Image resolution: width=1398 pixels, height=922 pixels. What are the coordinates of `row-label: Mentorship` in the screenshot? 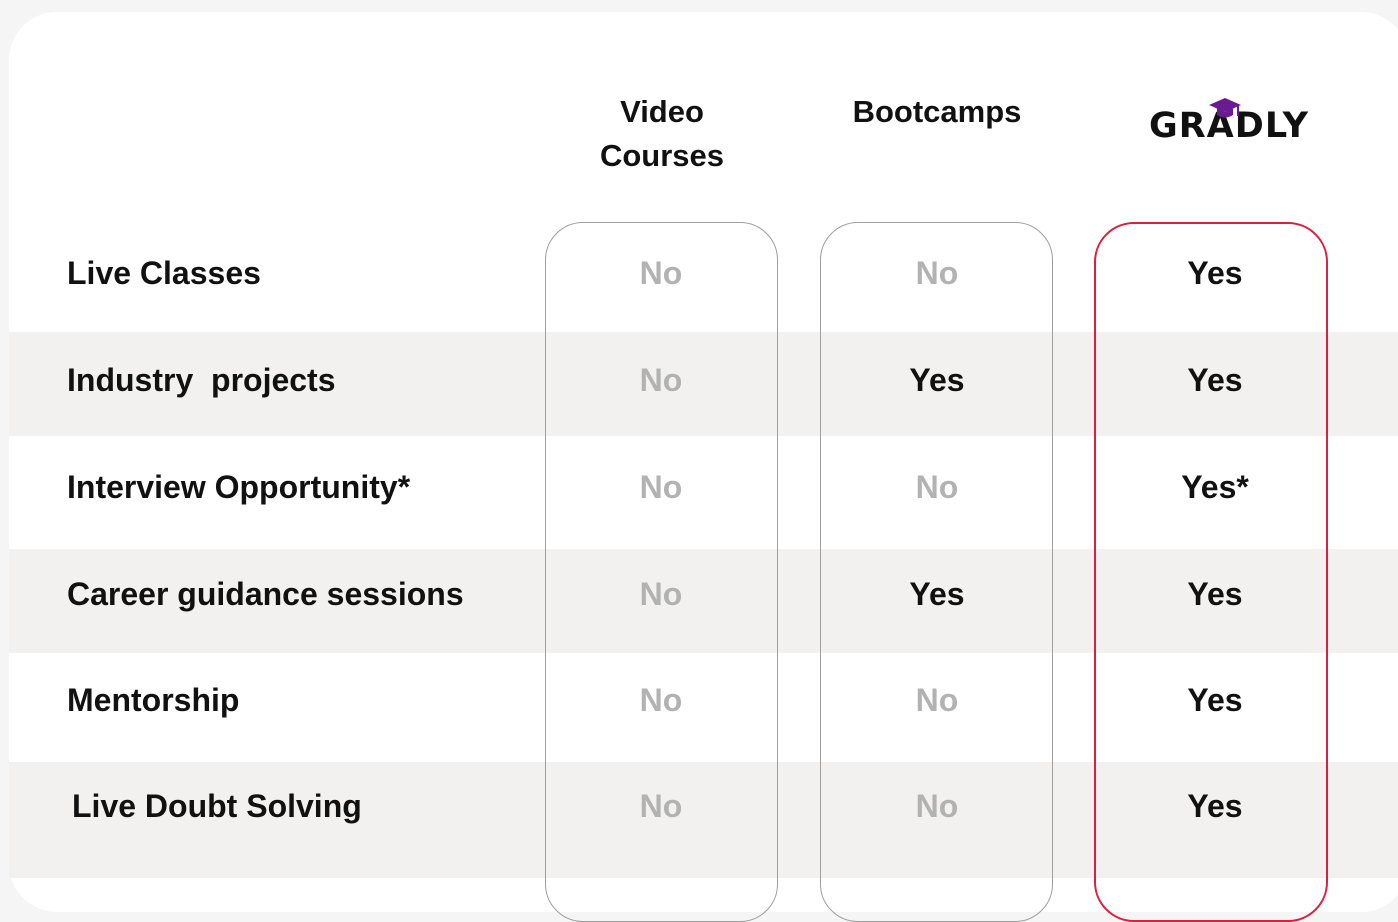 It's located at (153, 700).